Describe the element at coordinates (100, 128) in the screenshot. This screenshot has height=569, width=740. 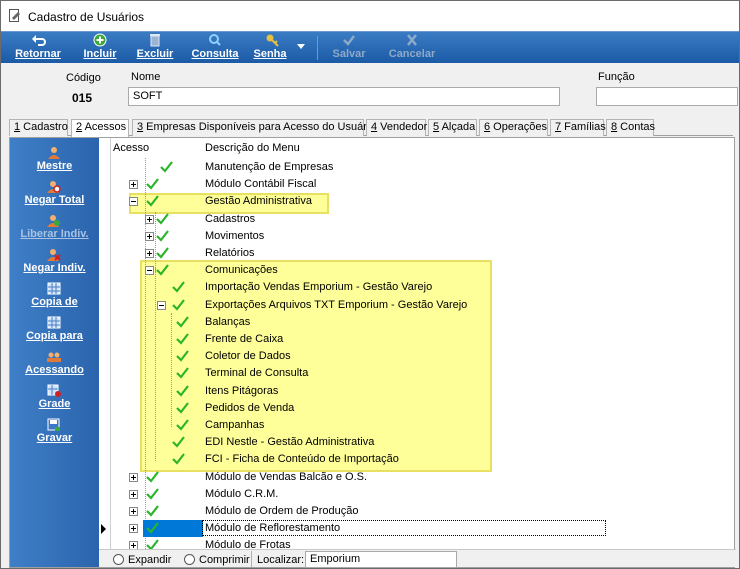
I see `tab-acessos: 2 Acessos` at that location.